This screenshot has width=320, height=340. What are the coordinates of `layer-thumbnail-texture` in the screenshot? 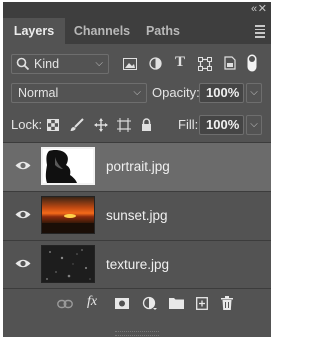 It's located at (68, 264).